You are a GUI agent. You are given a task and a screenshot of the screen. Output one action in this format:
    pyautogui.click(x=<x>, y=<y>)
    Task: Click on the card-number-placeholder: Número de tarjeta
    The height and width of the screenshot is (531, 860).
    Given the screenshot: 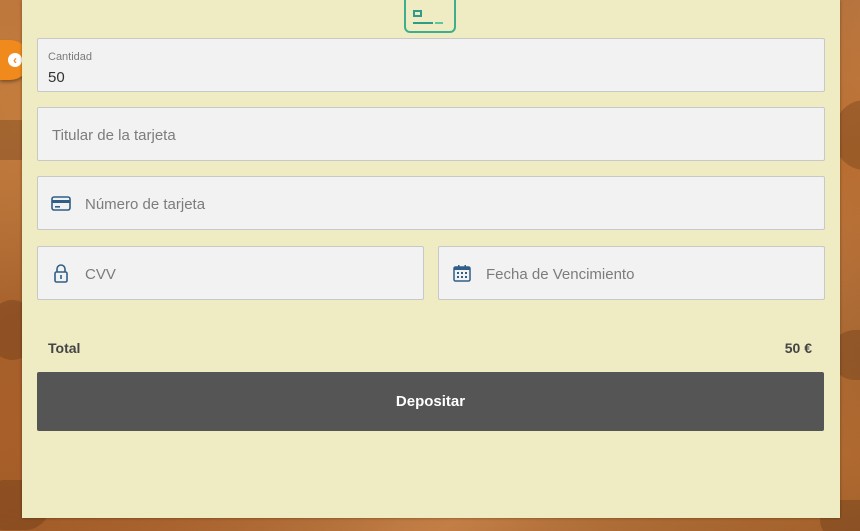 What is the action you would take?
    pyautogui.click(x=145, y=204)
    